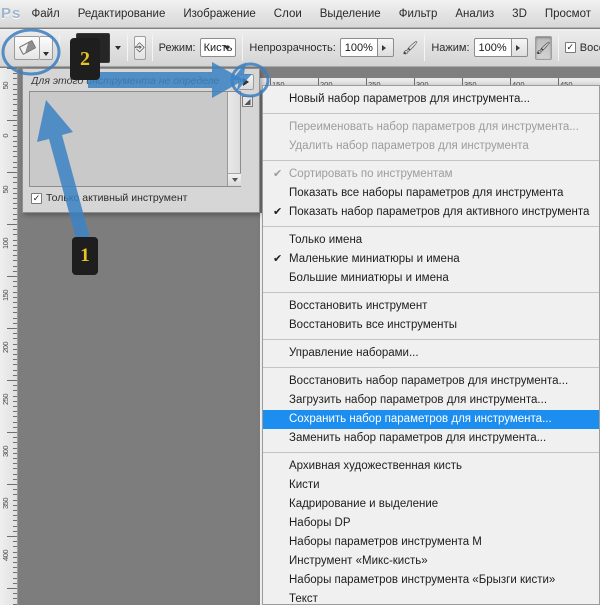 This screenshot has height=605, width=600. What do you see at coordinates (358, 561) in the screenshot?
I see `context-menu-item-label: Инструмент «Микс-кисть»` at bounding box center [358, 561].